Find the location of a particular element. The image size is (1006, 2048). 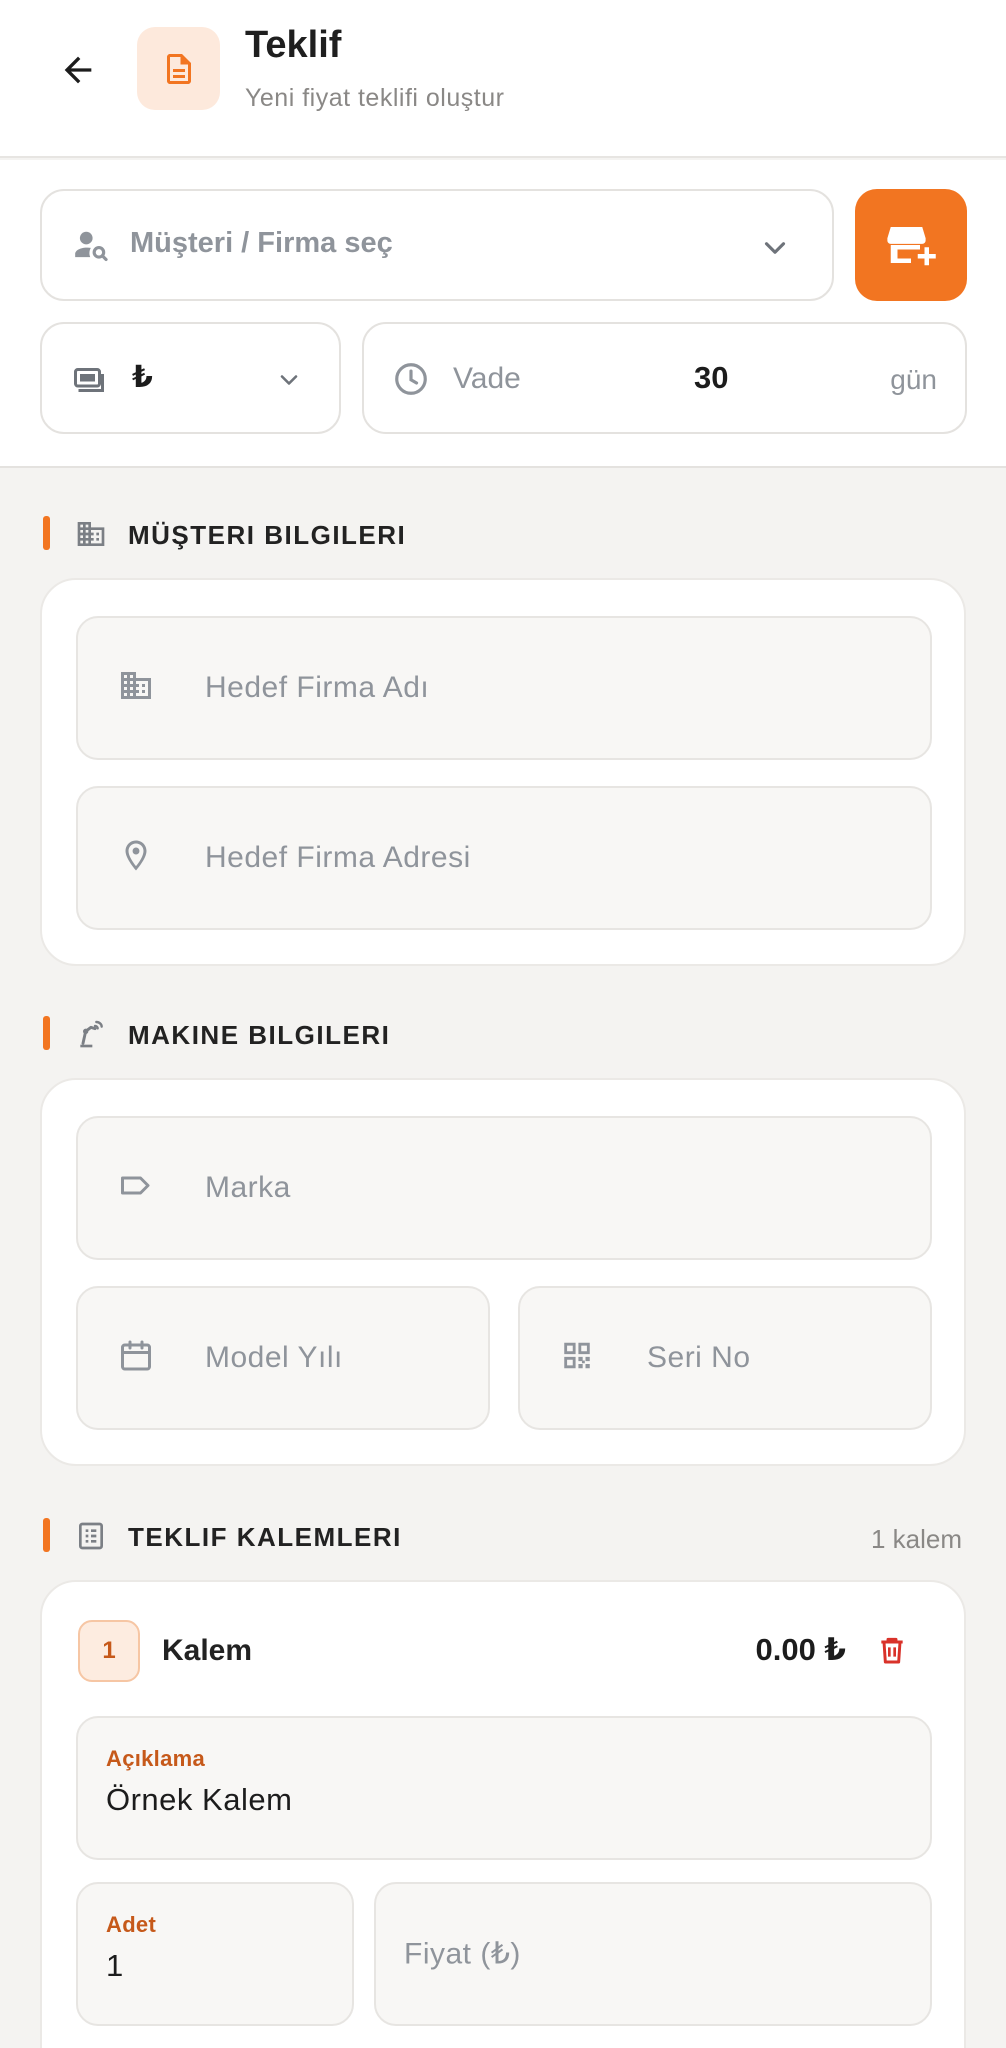

model-year-placeholder: Model Yılı is located at coordinates (274, 1357).